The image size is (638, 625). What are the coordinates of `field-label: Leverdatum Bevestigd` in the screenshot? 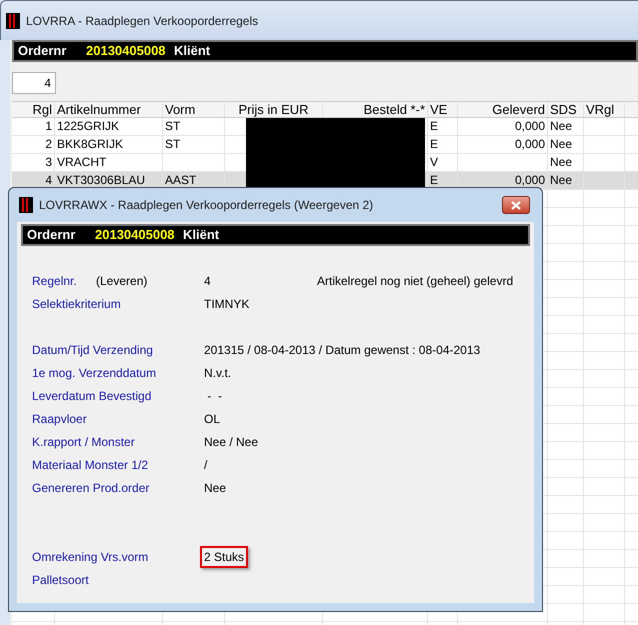 It's located at (92, 396).